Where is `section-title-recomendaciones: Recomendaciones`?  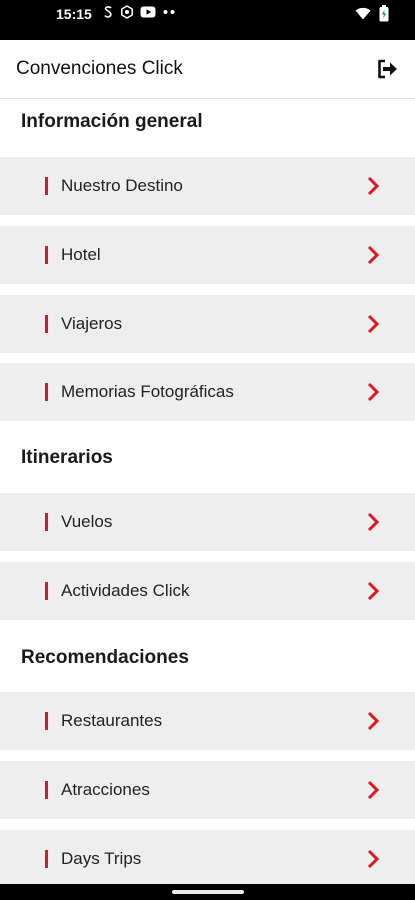 section-title-recomendaciones: Recomendaciones is located at coordinates (105, 657).